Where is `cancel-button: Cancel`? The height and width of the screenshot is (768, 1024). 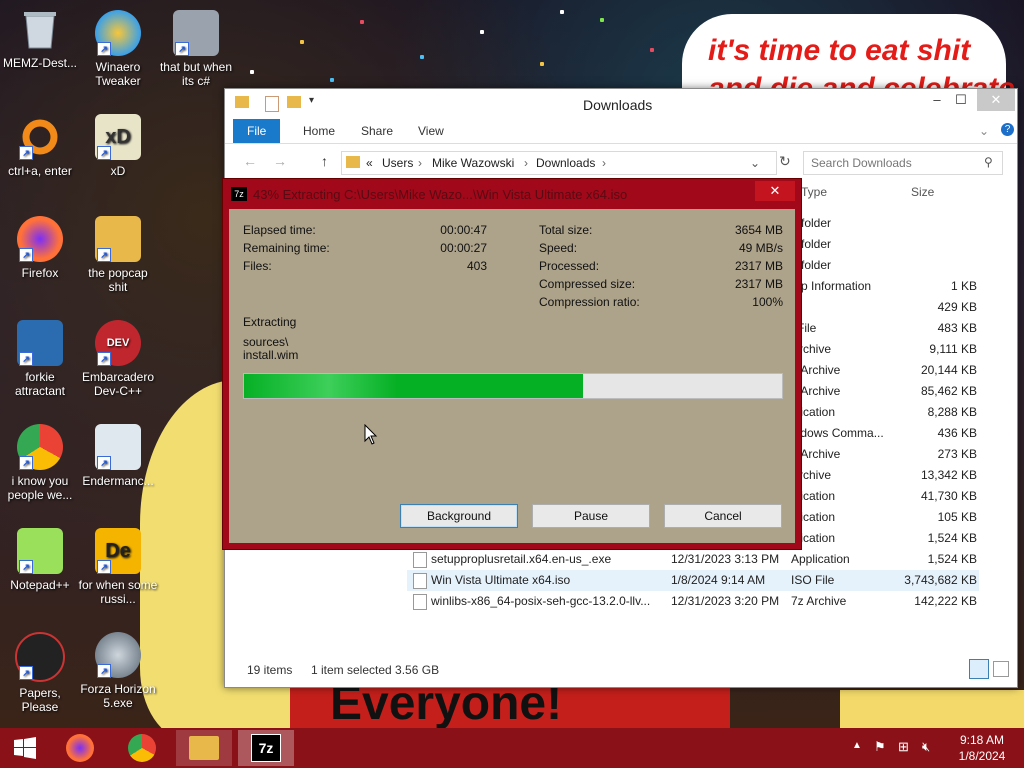
cancel-button: Cancel is located at coordinates (723, 516).